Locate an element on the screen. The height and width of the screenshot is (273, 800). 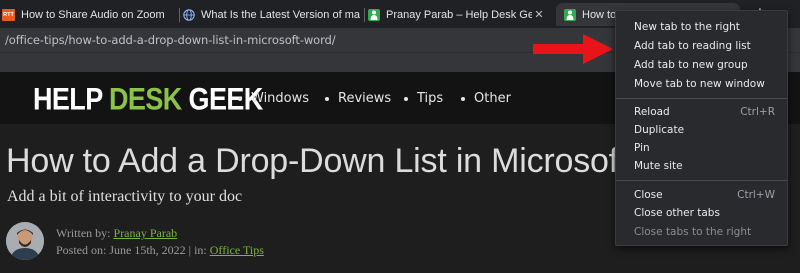
nav-item-other: Other is located at coordinates (486, 98).